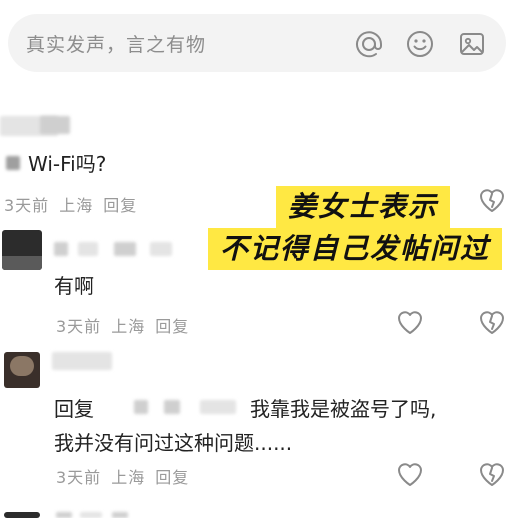  I want to click on emoji-icon, so click(420, 44).